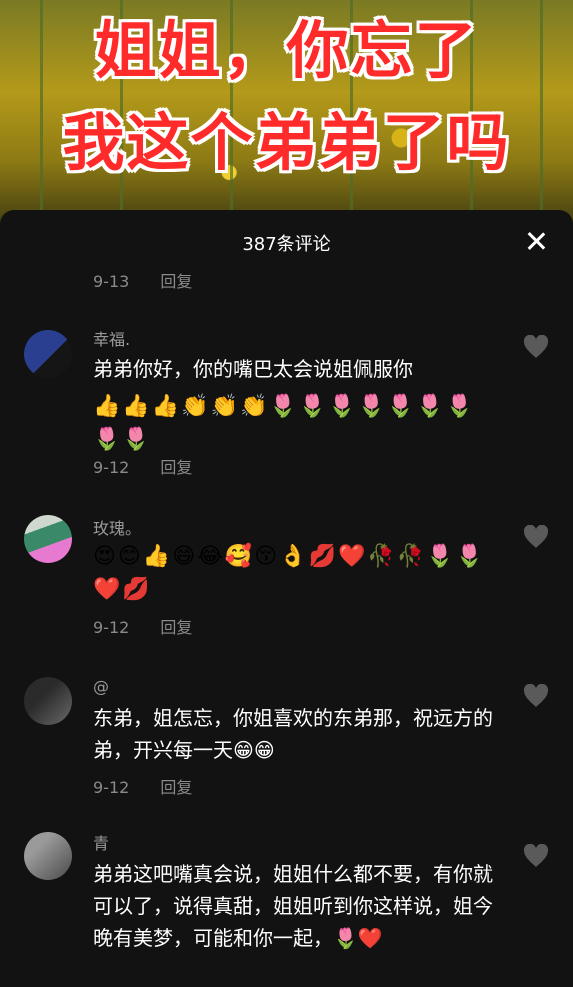  I want to click on comment-emojis: 👍👍👍👏👏👏🌷🌷🌷🌷🌷🌷🌷🌷🌷, so click(284, 423).